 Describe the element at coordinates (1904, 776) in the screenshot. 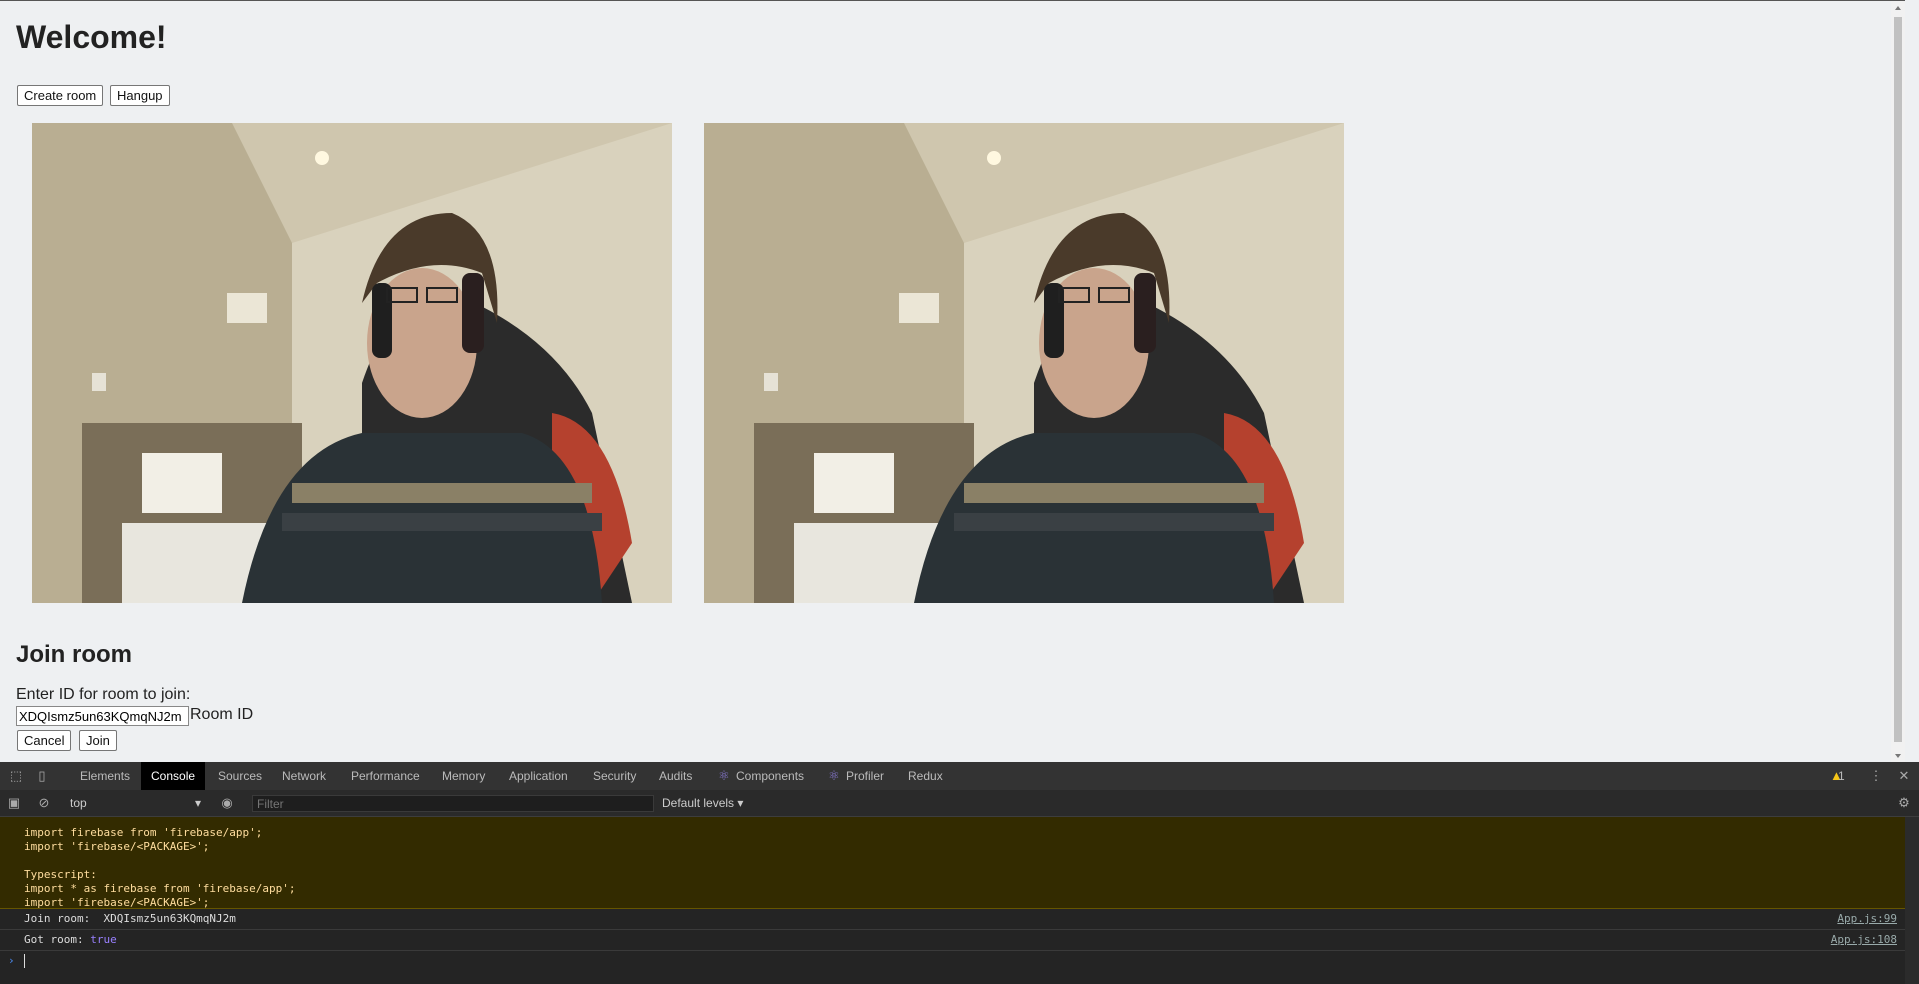

I see `close-devtools-icon: ✕` at that location.